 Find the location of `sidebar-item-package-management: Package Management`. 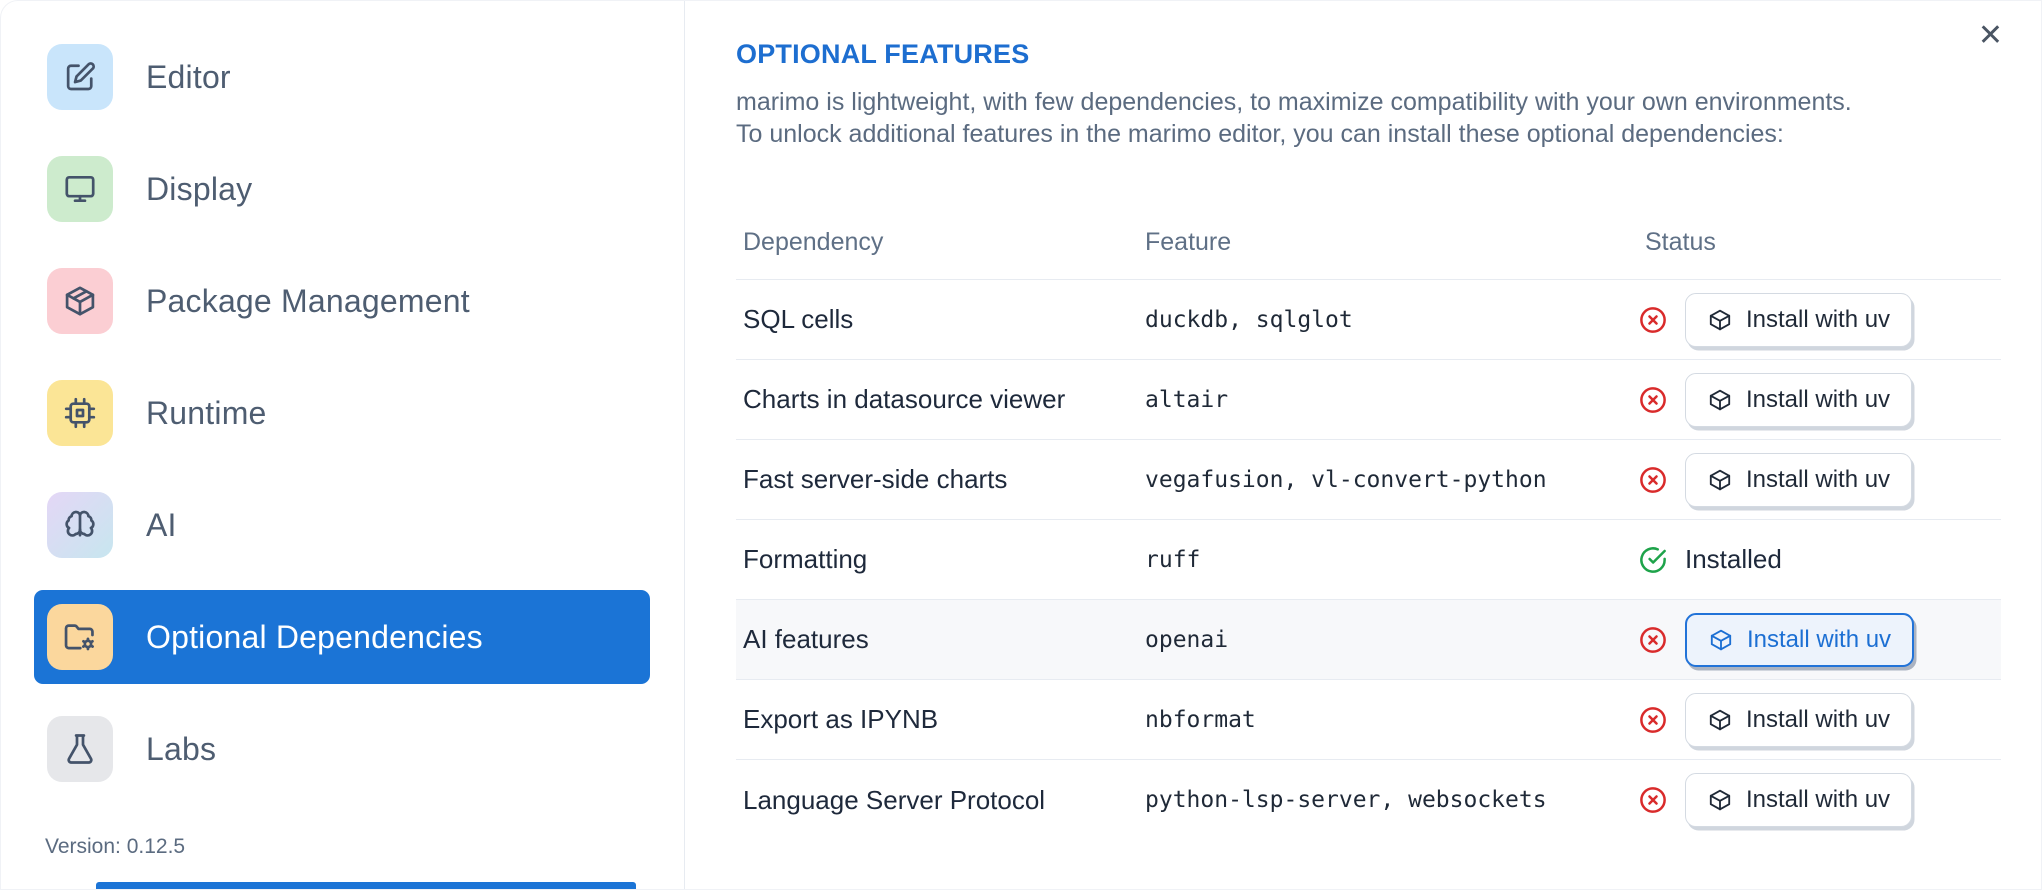

sidebar-item-package-management: Package Management is located at coordinates (342, 301).